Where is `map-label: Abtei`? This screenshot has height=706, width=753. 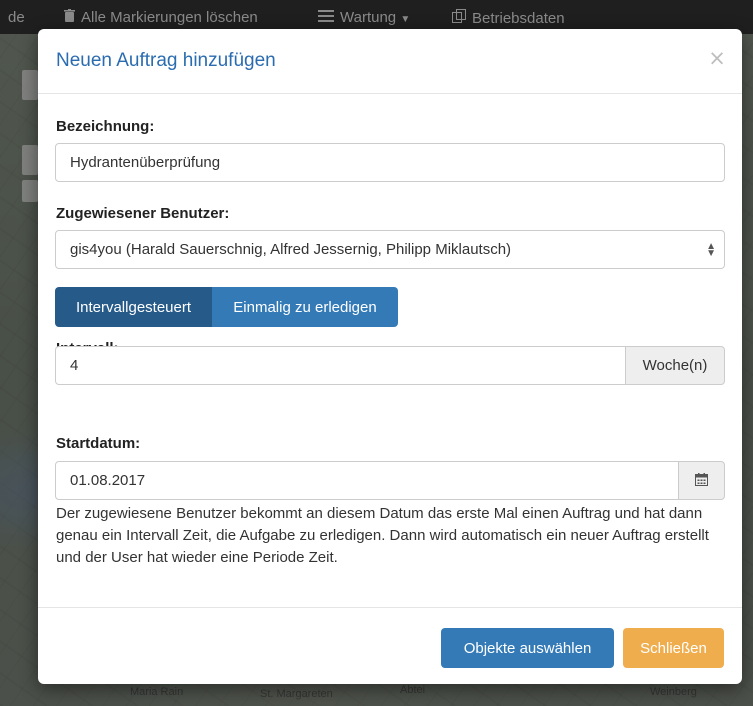
map-label: Abtei is located at coordinates (413, 690).